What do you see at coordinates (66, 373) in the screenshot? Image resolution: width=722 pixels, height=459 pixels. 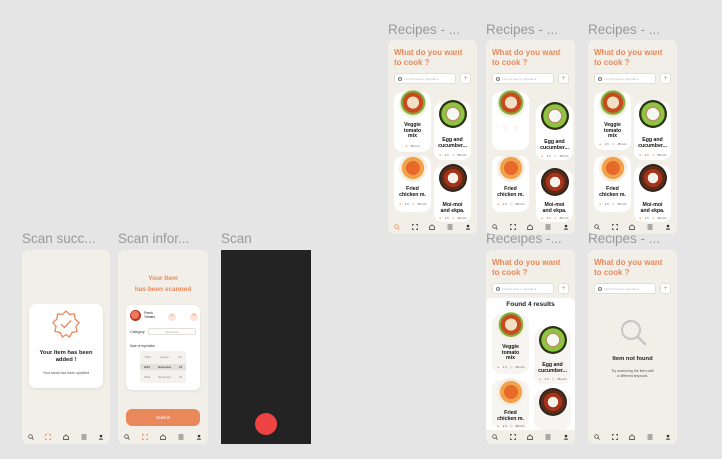 I see `success-subtitle: Your stock has been updated` at bounding box center [66, 373].